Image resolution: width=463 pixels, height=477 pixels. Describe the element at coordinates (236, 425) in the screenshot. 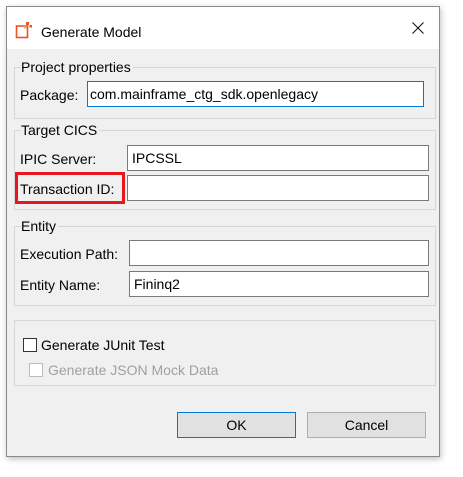

I see `ok-button: OK` at that location.